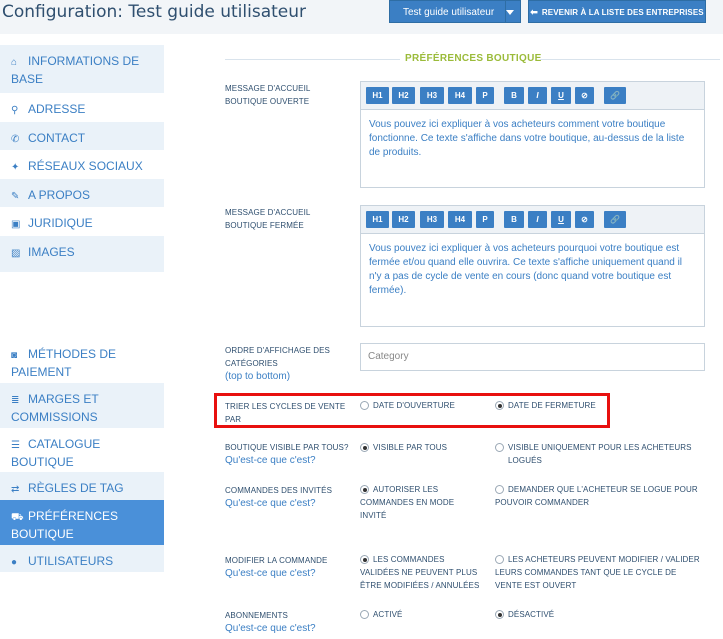  Describe the element at coordinates (407, 502) in the screenshot. I see `guest-allow-label: AUTORISER LES COMMANDES EN MODE INVITÉ` at that location.